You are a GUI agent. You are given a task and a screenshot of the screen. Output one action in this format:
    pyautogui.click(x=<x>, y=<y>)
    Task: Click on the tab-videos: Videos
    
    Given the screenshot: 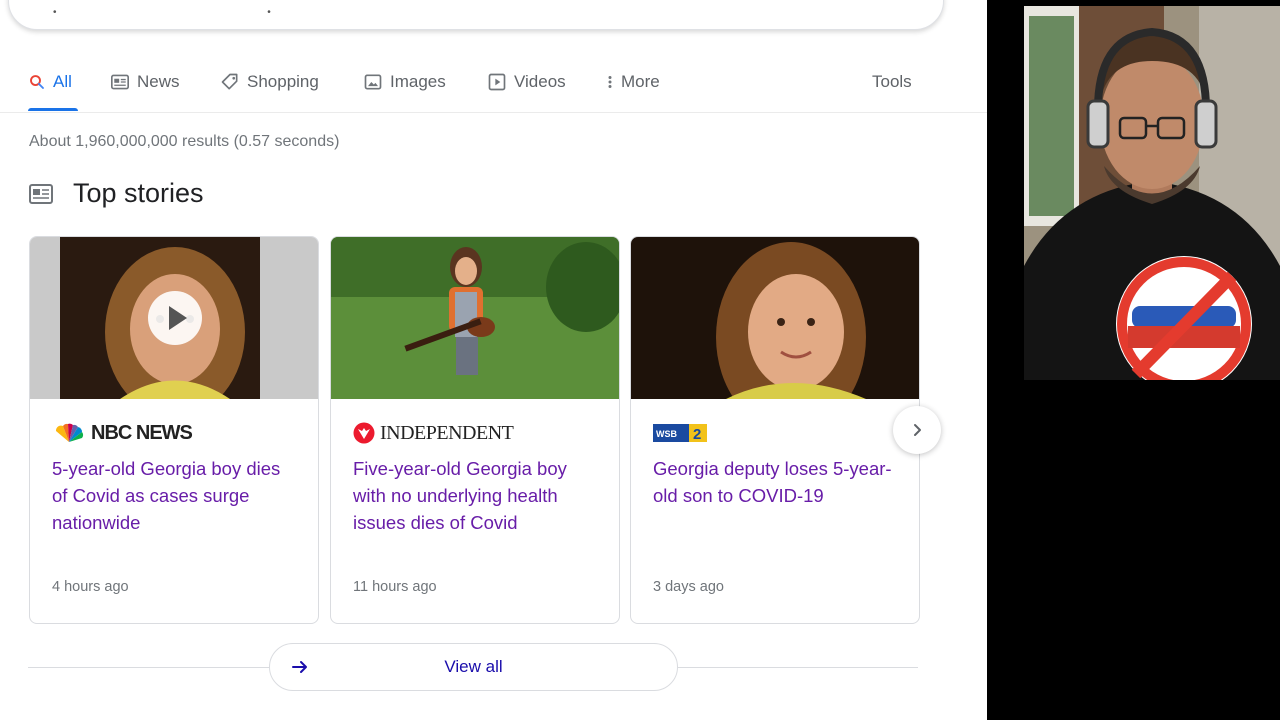 What is the action you would take?
    pyautogui.click(x=526, y=82)
    